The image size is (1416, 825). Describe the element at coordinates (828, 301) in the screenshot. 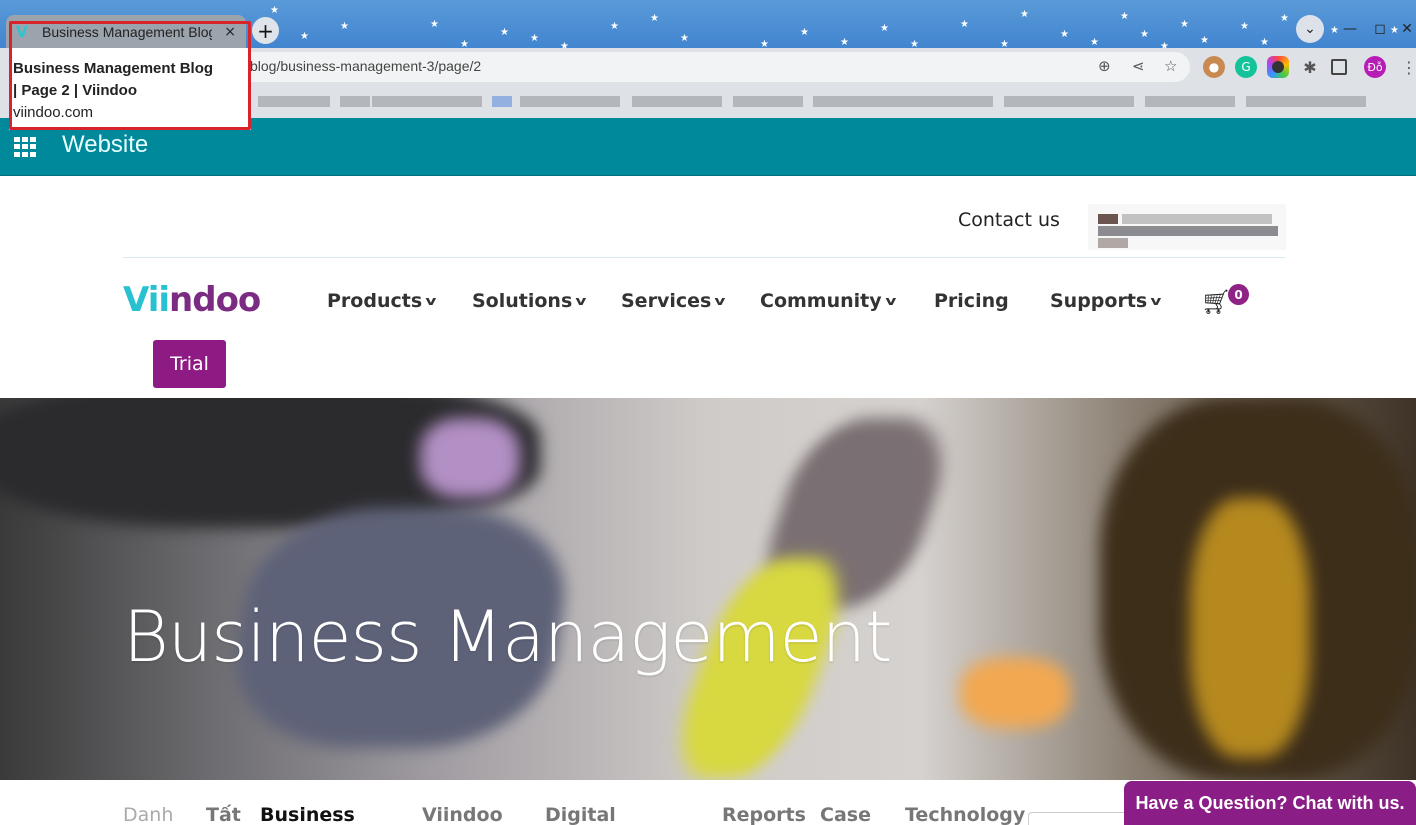

I see `nav-community: Community v` at that location.